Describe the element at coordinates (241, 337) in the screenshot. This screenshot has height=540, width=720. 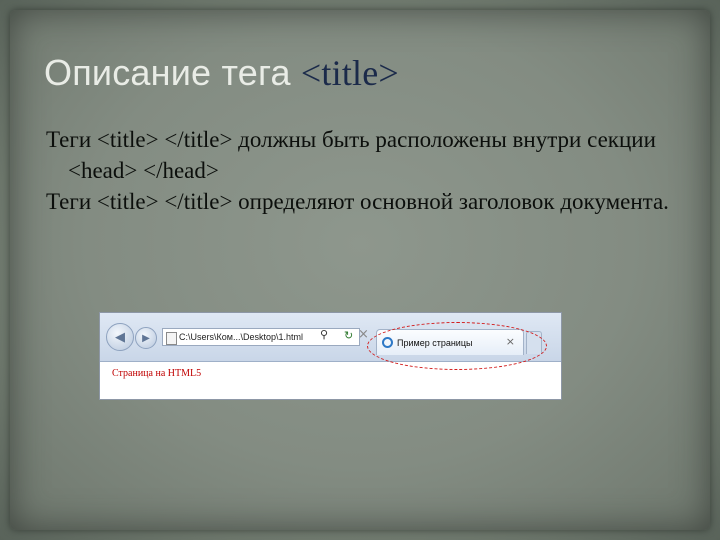
I see `address-text: C:\Users\Ком...\Desktop\1.html` at that location.